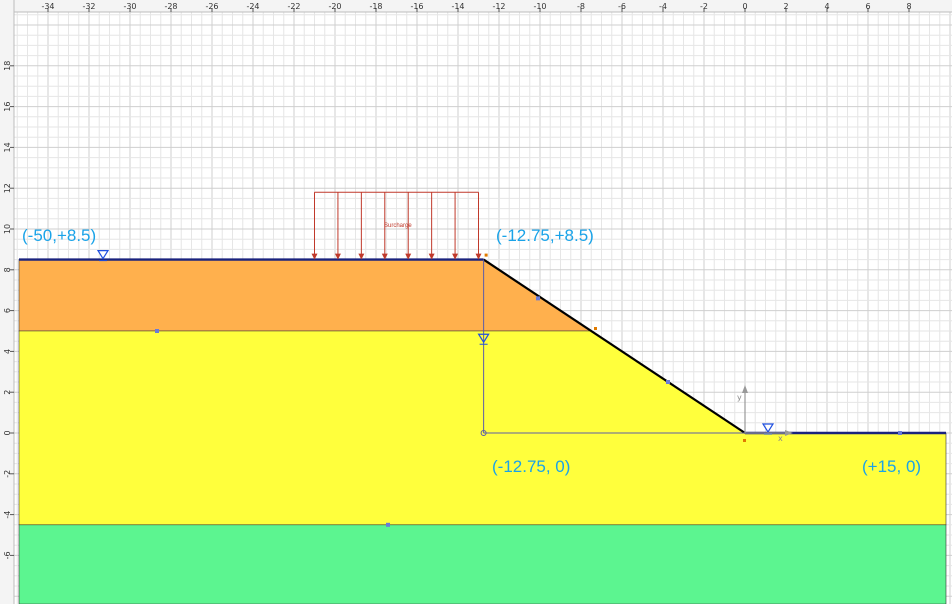 The height and width of the screenshot is (604, 952). I want to click on y-ruler-label: 10, so click(7, 229).